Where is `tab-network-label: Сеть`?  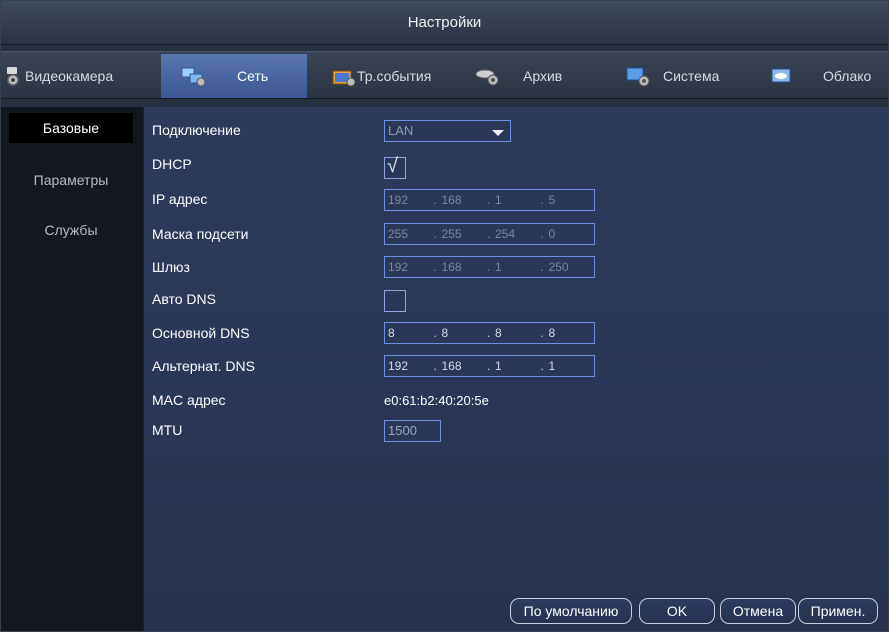 tab-network-label: Сеть is located at coordinates (253, 76).